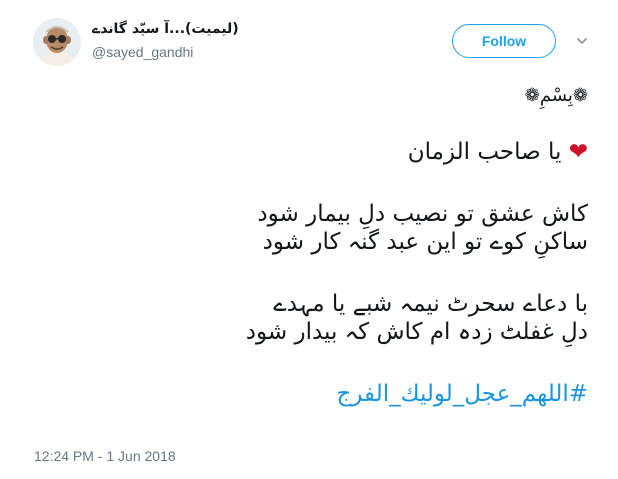 The image size is (618, 479). I want to click on author-display-name: (لیمیت)...آ سیّد گاندے, so click(165, 29).